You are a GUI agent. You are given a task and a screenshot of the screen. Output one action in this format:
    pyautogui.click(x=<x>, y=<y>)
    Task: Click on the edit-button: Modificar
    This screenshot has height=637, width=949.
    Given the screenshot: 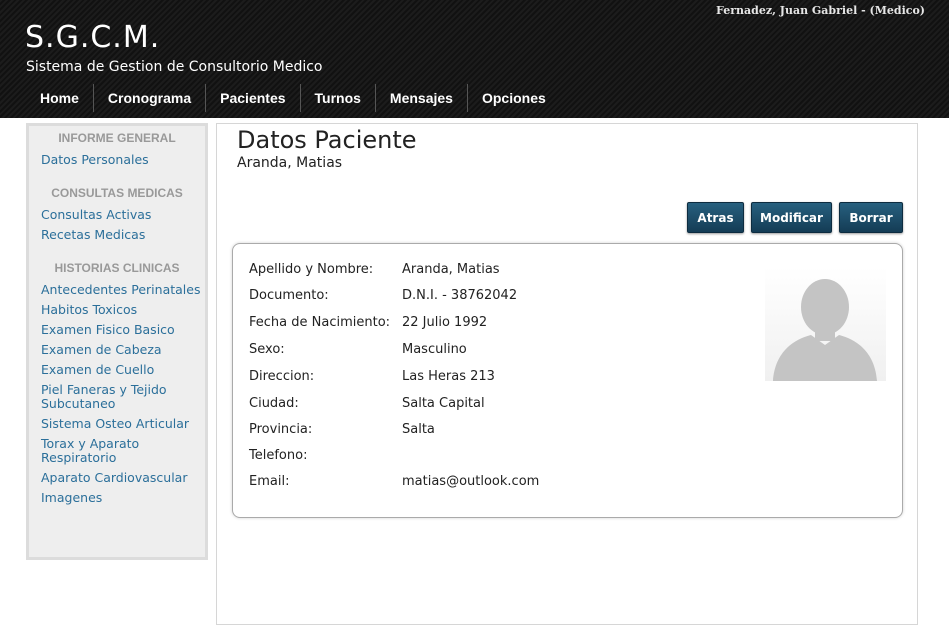 What is the action you would take?
    pyautogui.click(x=791, y=217)
    